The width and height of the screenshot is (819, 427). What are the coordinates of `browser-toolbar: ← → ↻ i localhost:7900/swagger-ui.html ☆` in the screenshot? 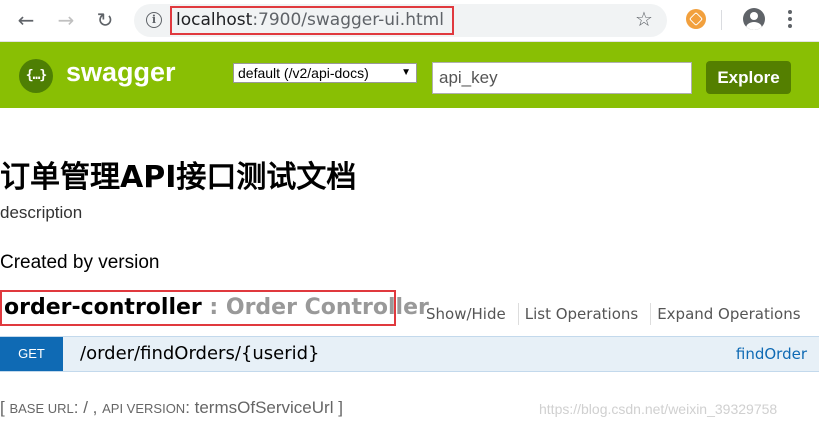 It's located at (409, 21).